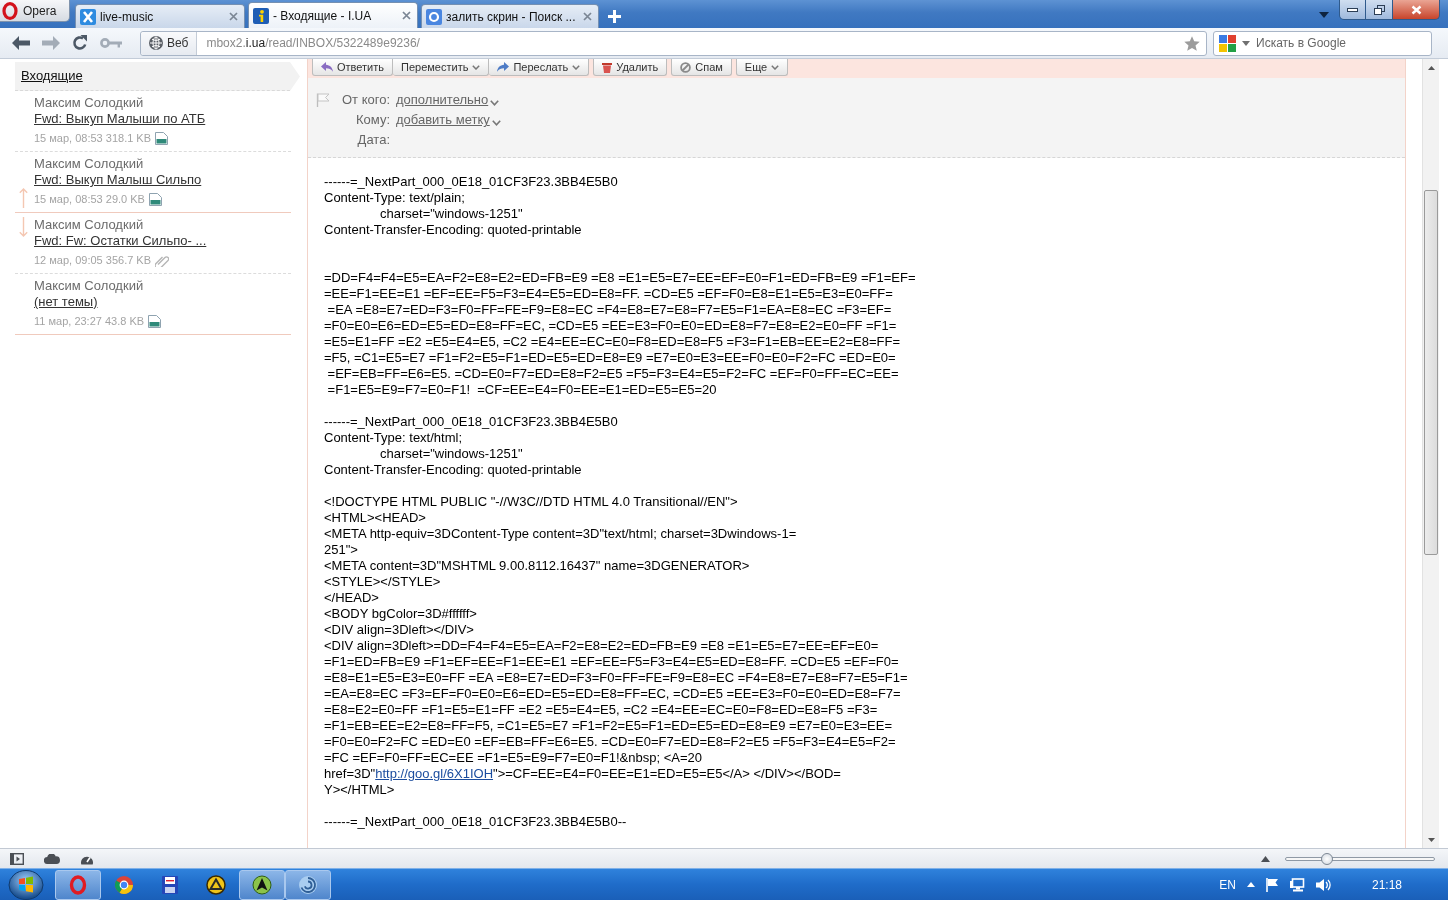 The width and height of the screenshot is (1448, 900). What do you see at coordinates (216, 884) in the screenshot?
I see `triangle-badge-icon` at bounding box center [216, 884].